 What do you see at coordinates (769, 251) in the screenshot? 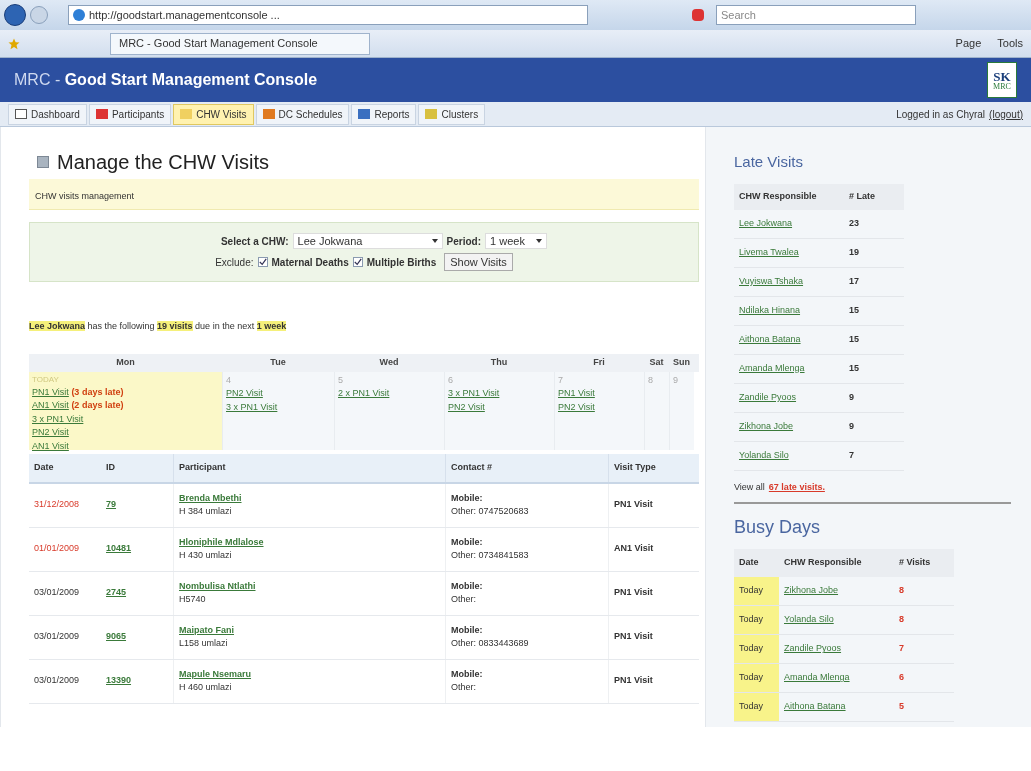
I see `chw-link: Livema Twalea` at bounding box center [769, 251].